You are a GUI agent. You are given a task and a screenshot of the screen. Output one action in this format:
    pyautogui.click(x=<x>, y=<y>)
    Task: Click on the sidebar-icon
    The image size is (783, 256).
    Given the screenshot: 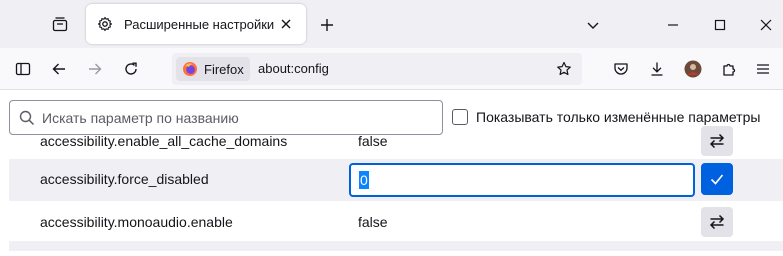 What is the action you would take?
    pyautogui.click(x=23, y=69)
    